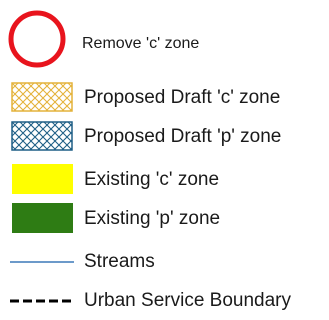 This screenshot has width=329, height=320. What do you see at coordinates (42, 179) in the screenshot?
I see `yellow-swatch-icon` at bounding box center [42, 179].